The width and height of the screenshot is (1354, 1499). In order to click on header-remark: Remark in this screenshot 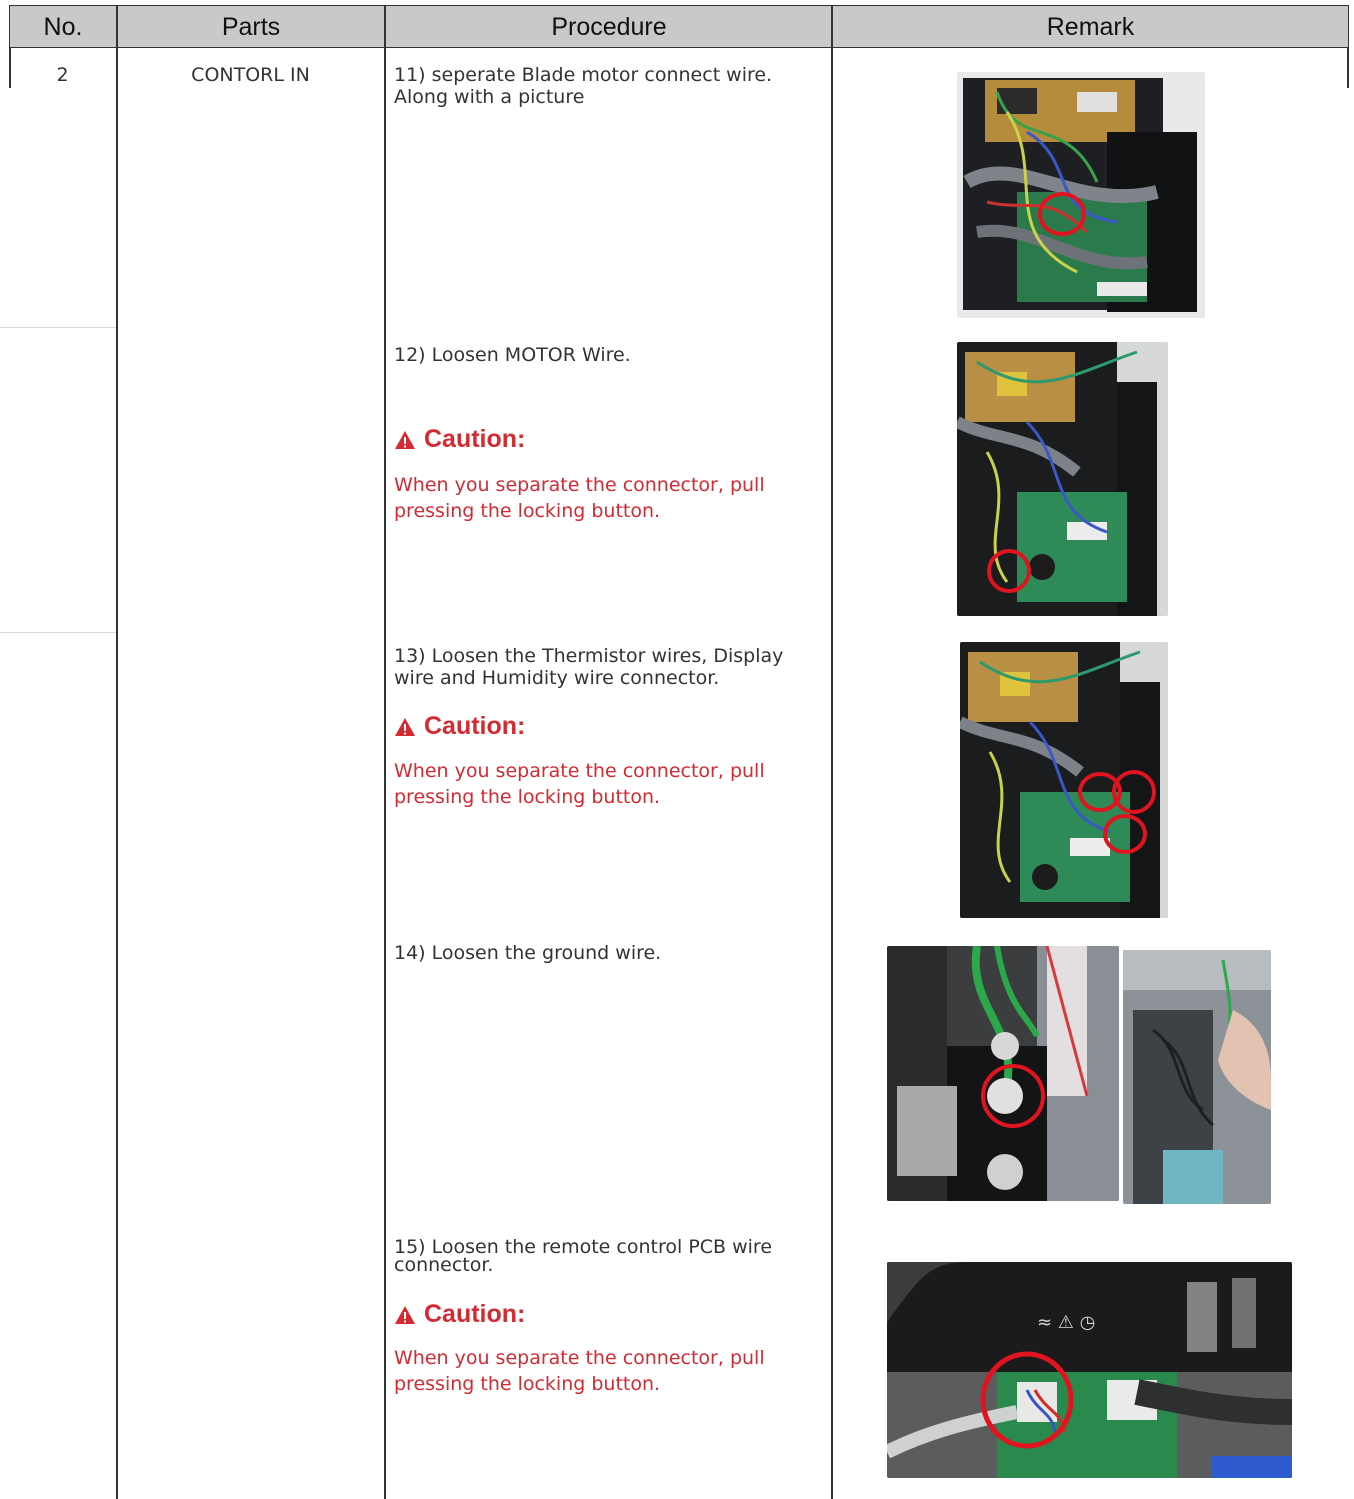, I will do `click(1090, 27)`.